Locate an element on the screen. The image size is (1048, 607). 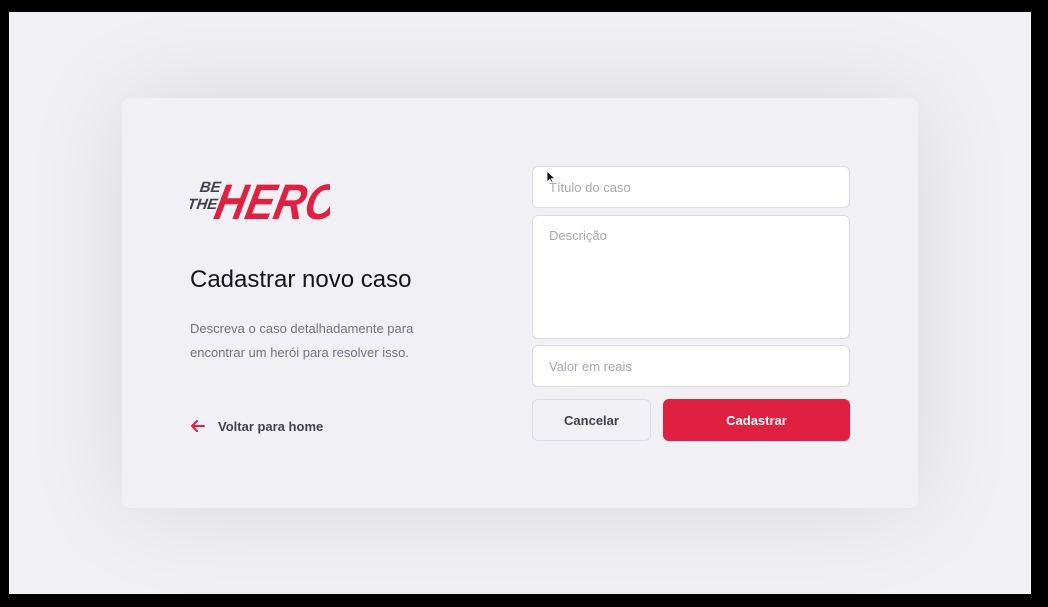
back-link-label: Voltar para home is located at coordinates (271, 426).